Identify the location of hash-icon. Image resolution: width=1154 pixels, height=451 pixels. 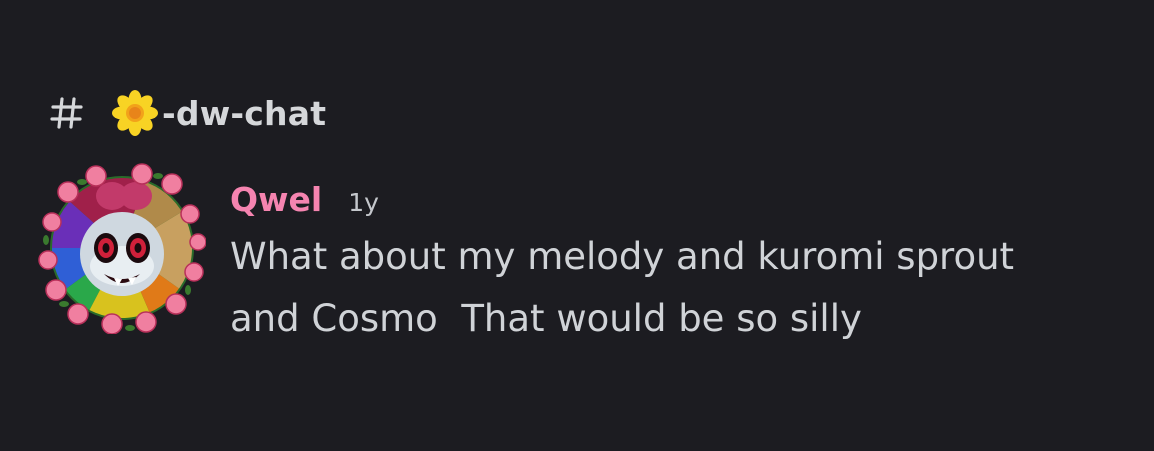
(66, 113).